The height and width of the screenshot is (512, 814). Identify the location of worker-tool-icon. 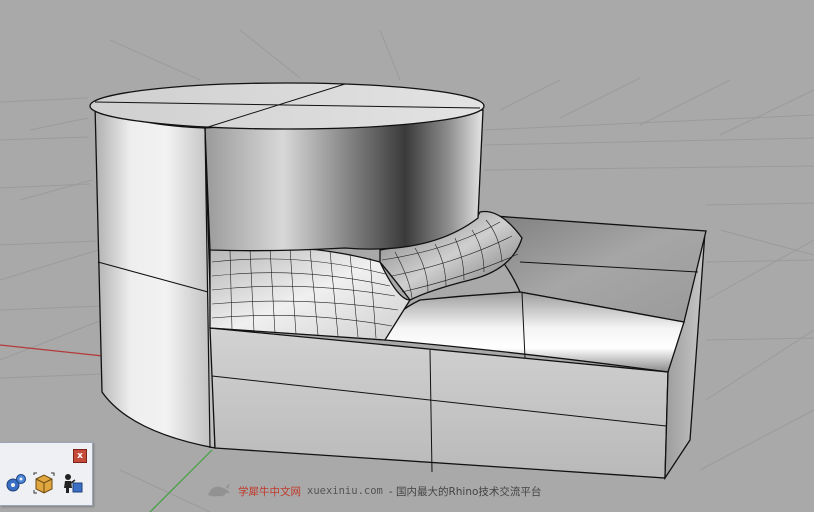
(72, 483).